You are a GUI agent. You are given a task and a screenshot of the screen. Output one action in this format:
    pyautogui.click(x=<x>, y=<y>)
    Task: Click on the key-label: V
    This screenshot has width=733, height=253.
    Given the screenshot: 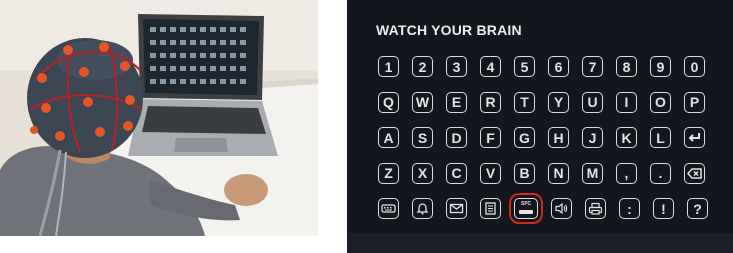 What is the action you would take?
    pyautogui.click(x=490, y=173)
    